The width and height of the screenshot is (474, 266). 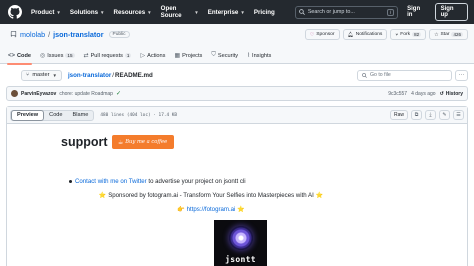 What do you see at coordinates (15, 12) in the screenshot?
I see `github-logo-icon` at bounding box center [15, 12].